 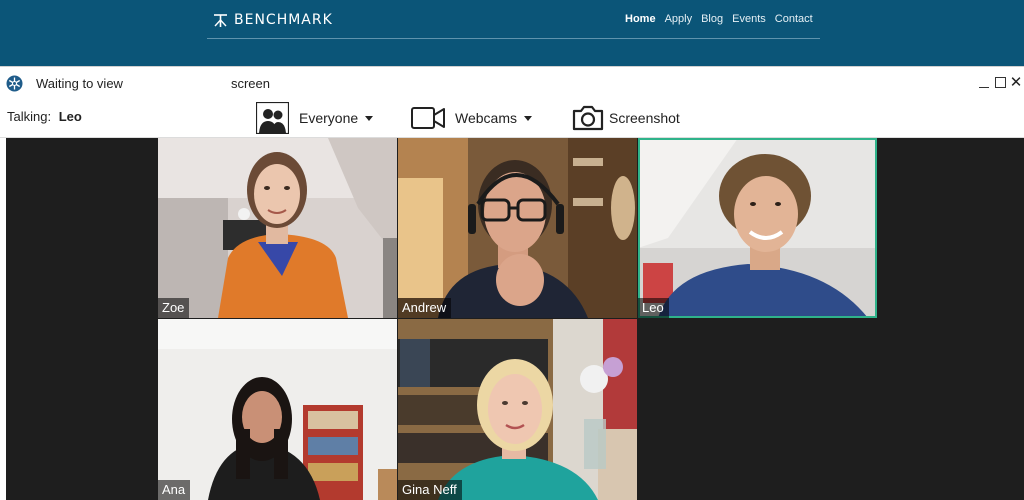 I want to click on title-suffix: screen, so click(x=250, y=83).